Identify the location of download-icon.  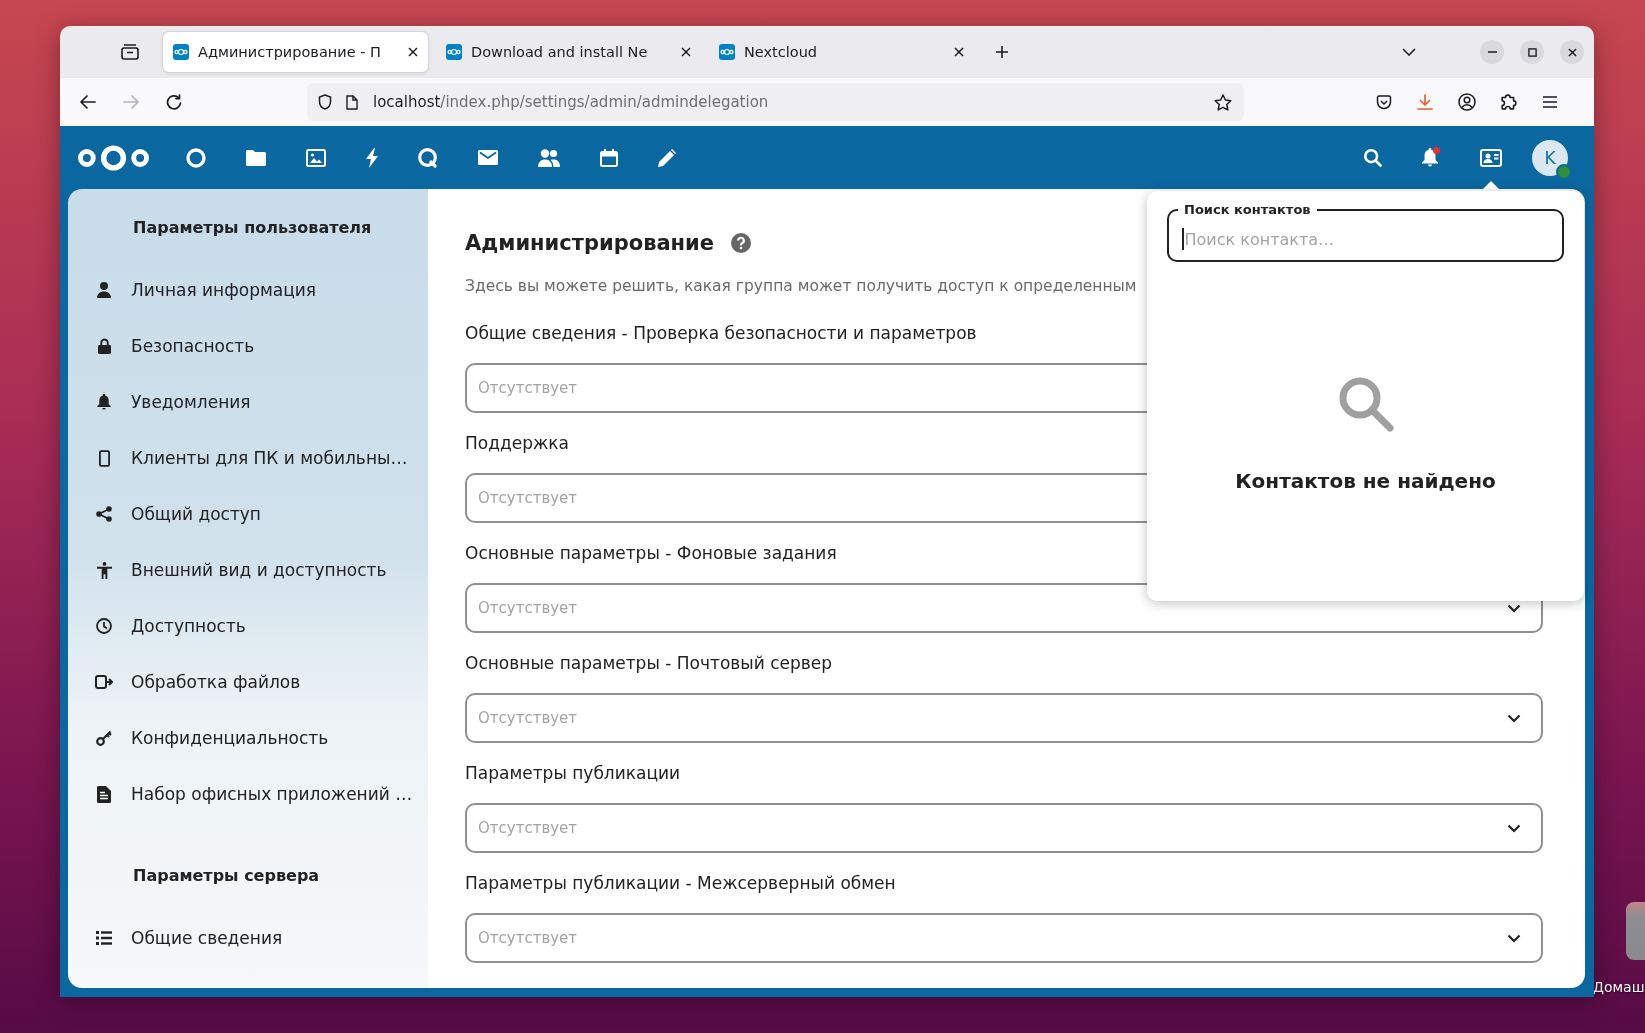
(1425, 102).